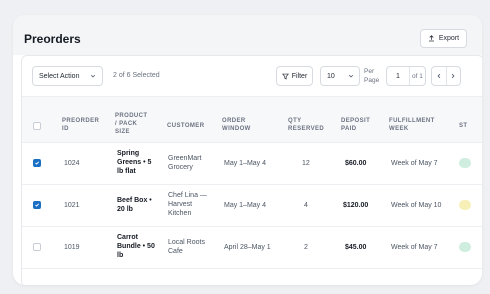 The height and width of the screenshot is (294, 490). I want to click on product-name: Spring Greens • 5 lb flat, so click(134, 162).